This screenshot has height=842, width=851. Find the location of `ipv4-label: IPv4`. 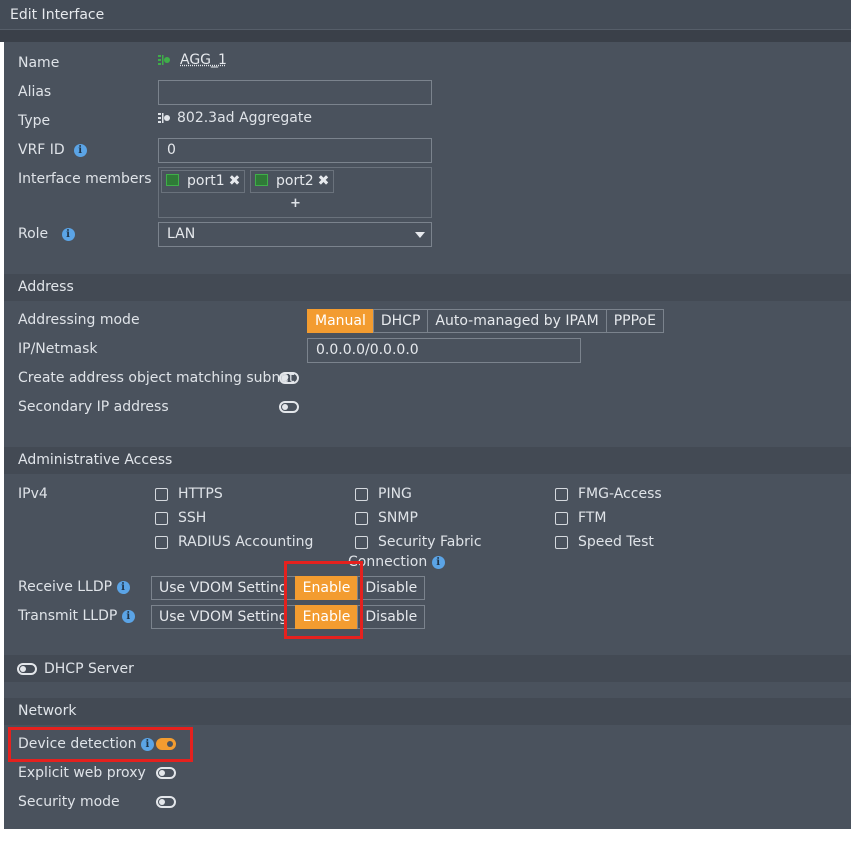

ipv4-label: IPv4 is located at coordinates (33, 494).